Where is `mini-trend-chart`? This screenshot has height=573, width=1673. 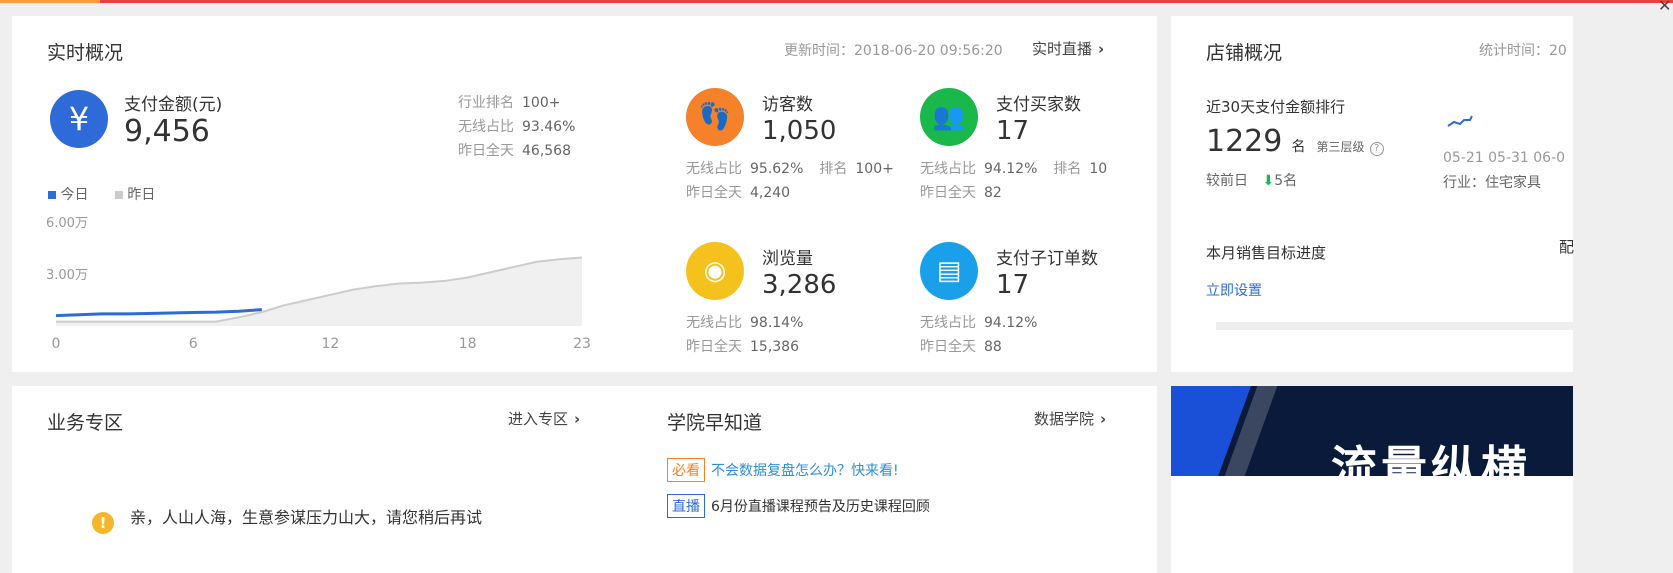
mini-trend-chart is located at coordinates (1460, 121).